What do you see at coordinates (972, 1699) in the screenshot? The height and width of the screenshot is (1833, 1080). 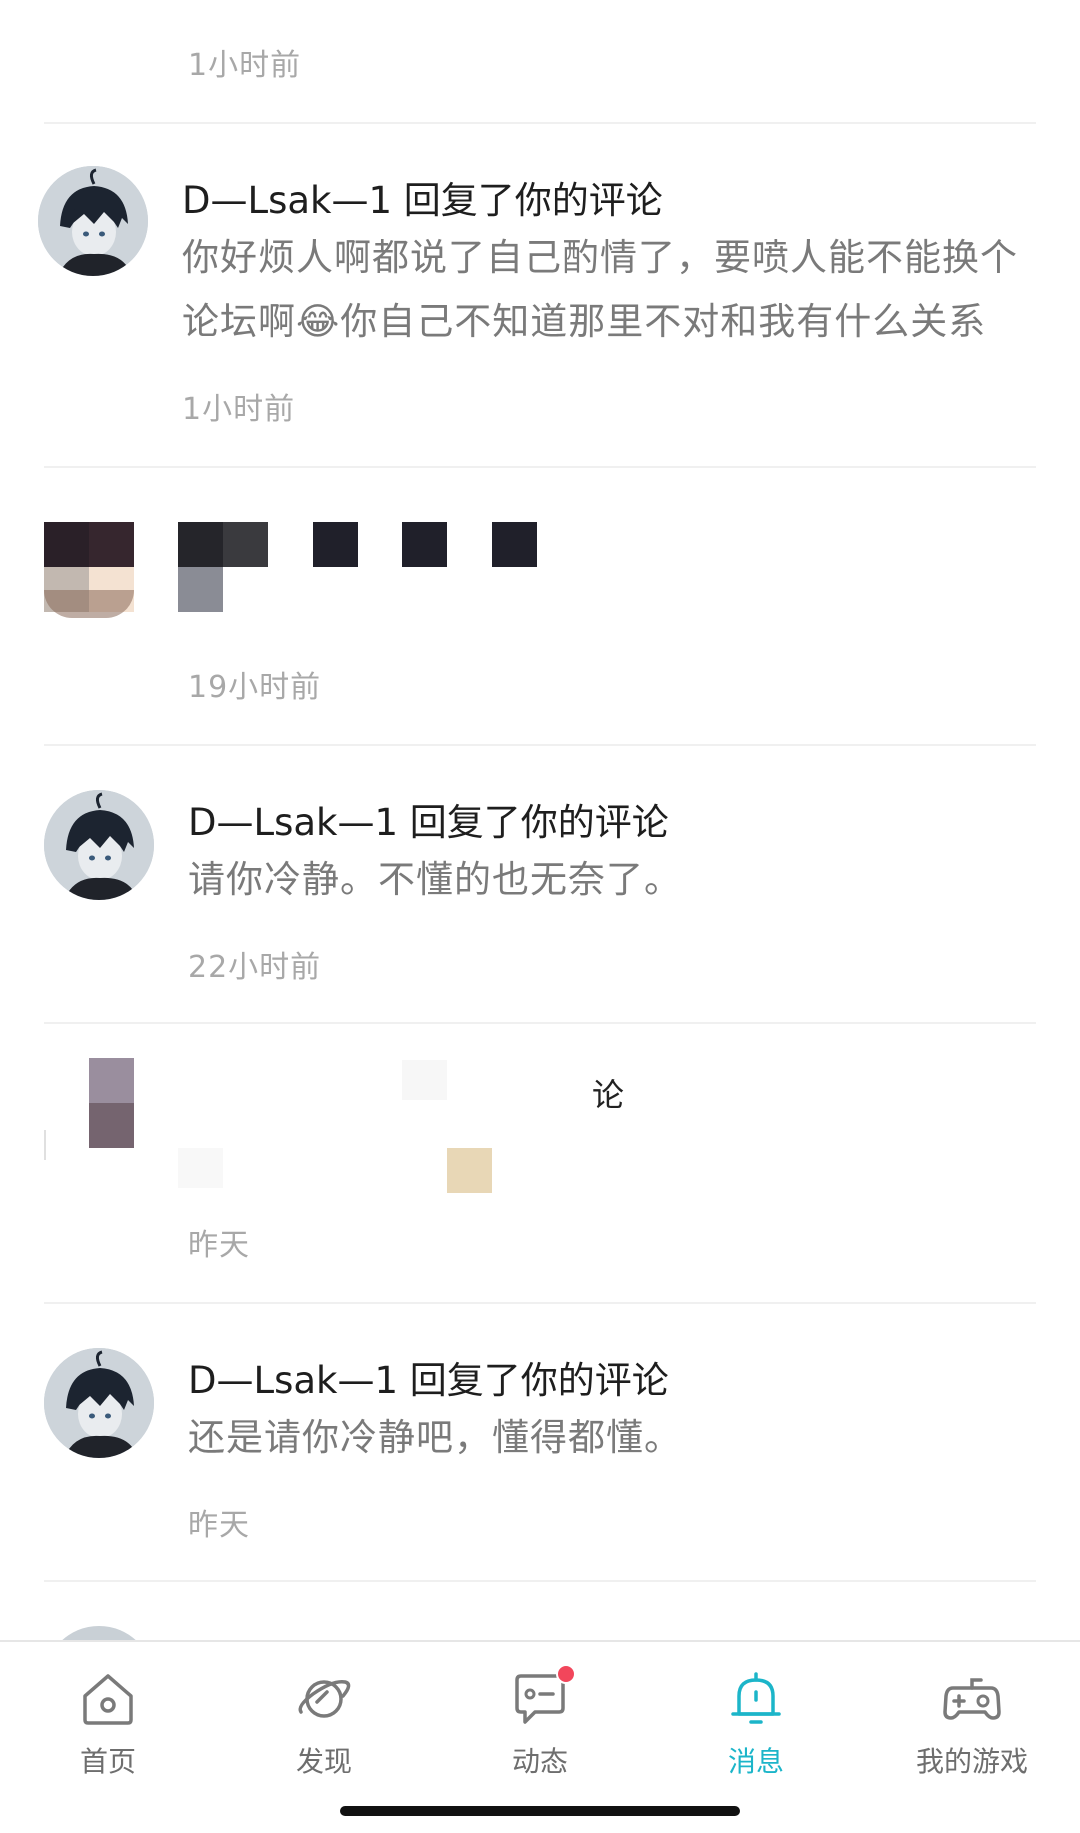 I see `gamepad-icon` at bounding box center [972, 1699].